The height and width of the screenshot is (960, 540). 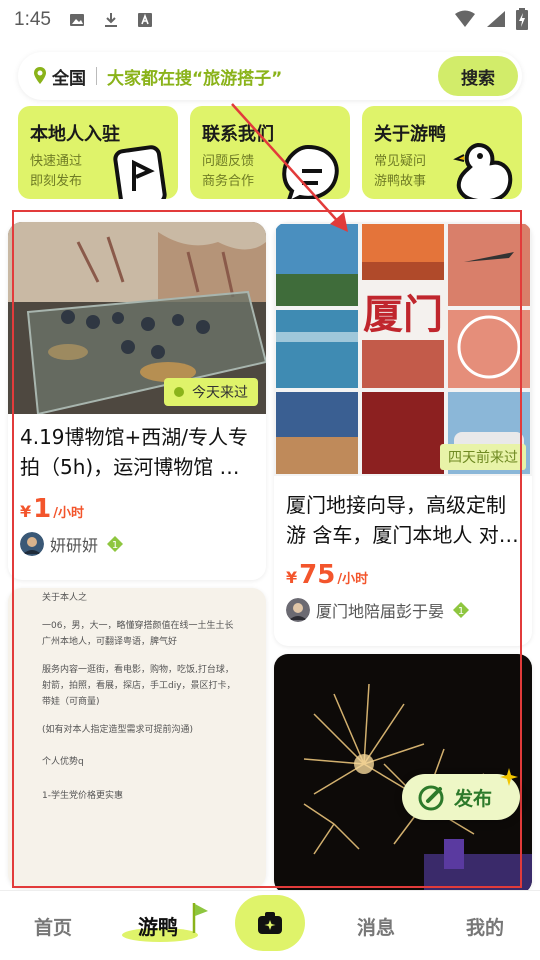 I want to click on battery-icon, so click(x=522, y=19).